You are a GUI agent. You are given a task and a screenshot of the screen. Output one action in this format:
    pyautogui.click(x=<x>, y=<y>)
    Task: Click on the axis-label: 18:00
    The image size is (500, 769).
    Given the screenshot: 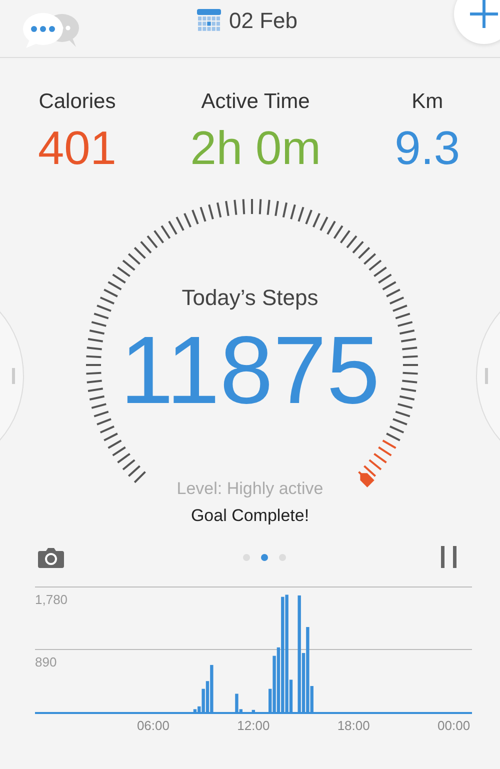 What is the action you would take?
    pyautogui.click(x=353, y=725)
    